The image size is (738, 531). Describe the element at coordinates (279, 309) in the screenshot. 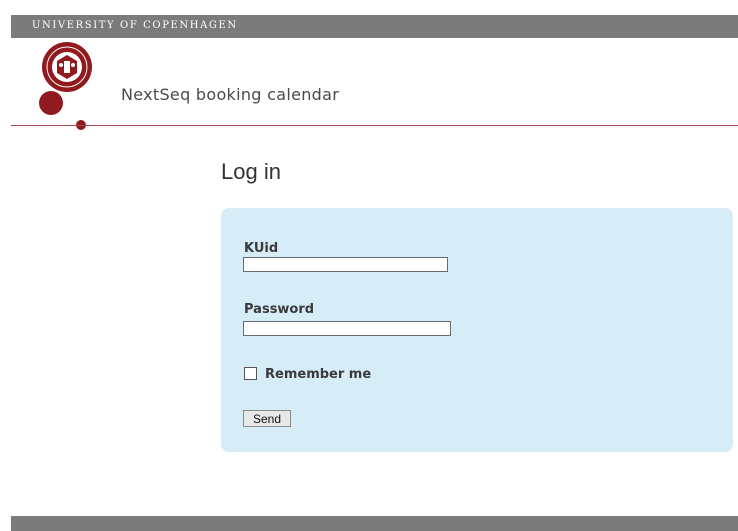

I see `password-label: Password` at that location.